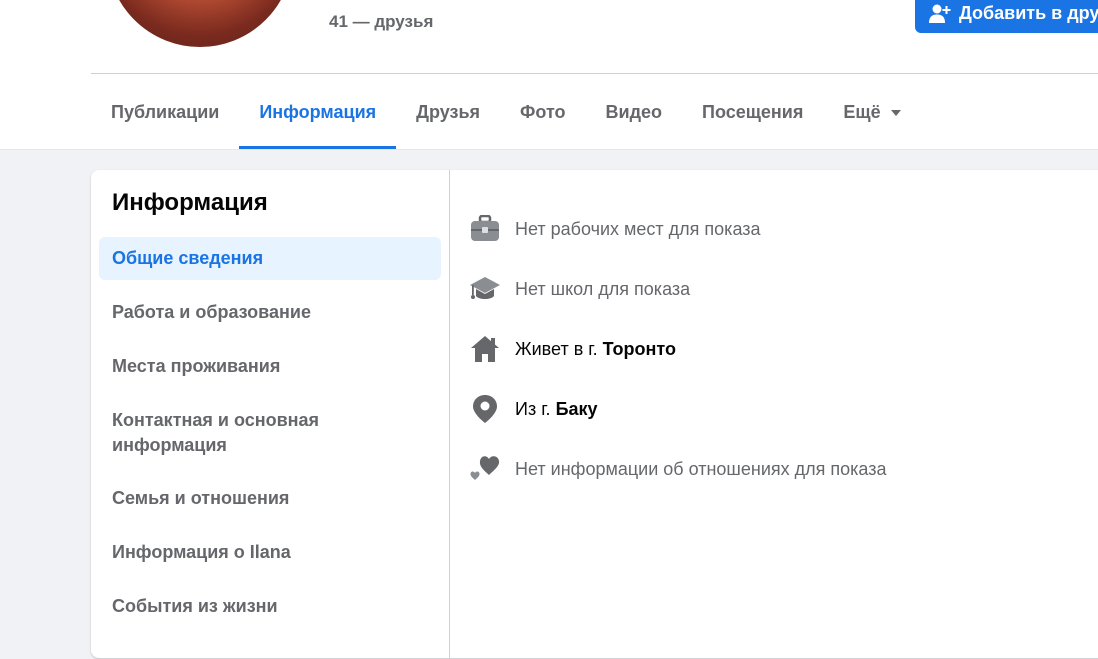 The height and width of the screenshot is (659, 1098). I want to click on info-row-from: Из г. Баку, so click(533, 409).